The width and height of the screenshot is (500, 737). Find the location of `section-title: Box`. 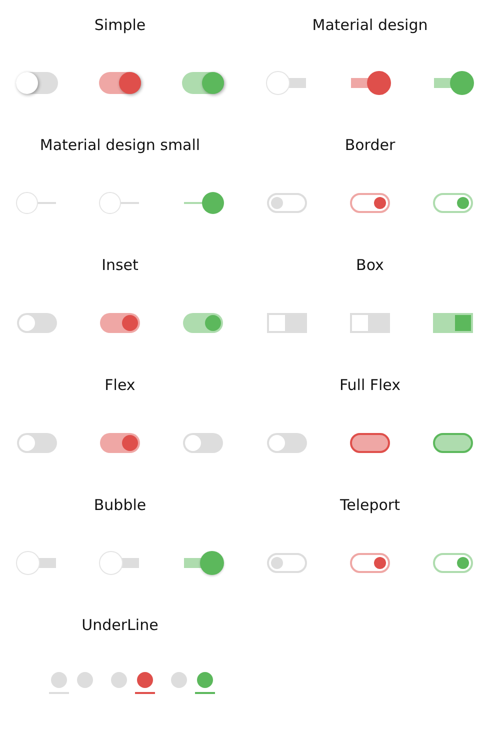

section-title: Box is located at coordinates (370, 265).